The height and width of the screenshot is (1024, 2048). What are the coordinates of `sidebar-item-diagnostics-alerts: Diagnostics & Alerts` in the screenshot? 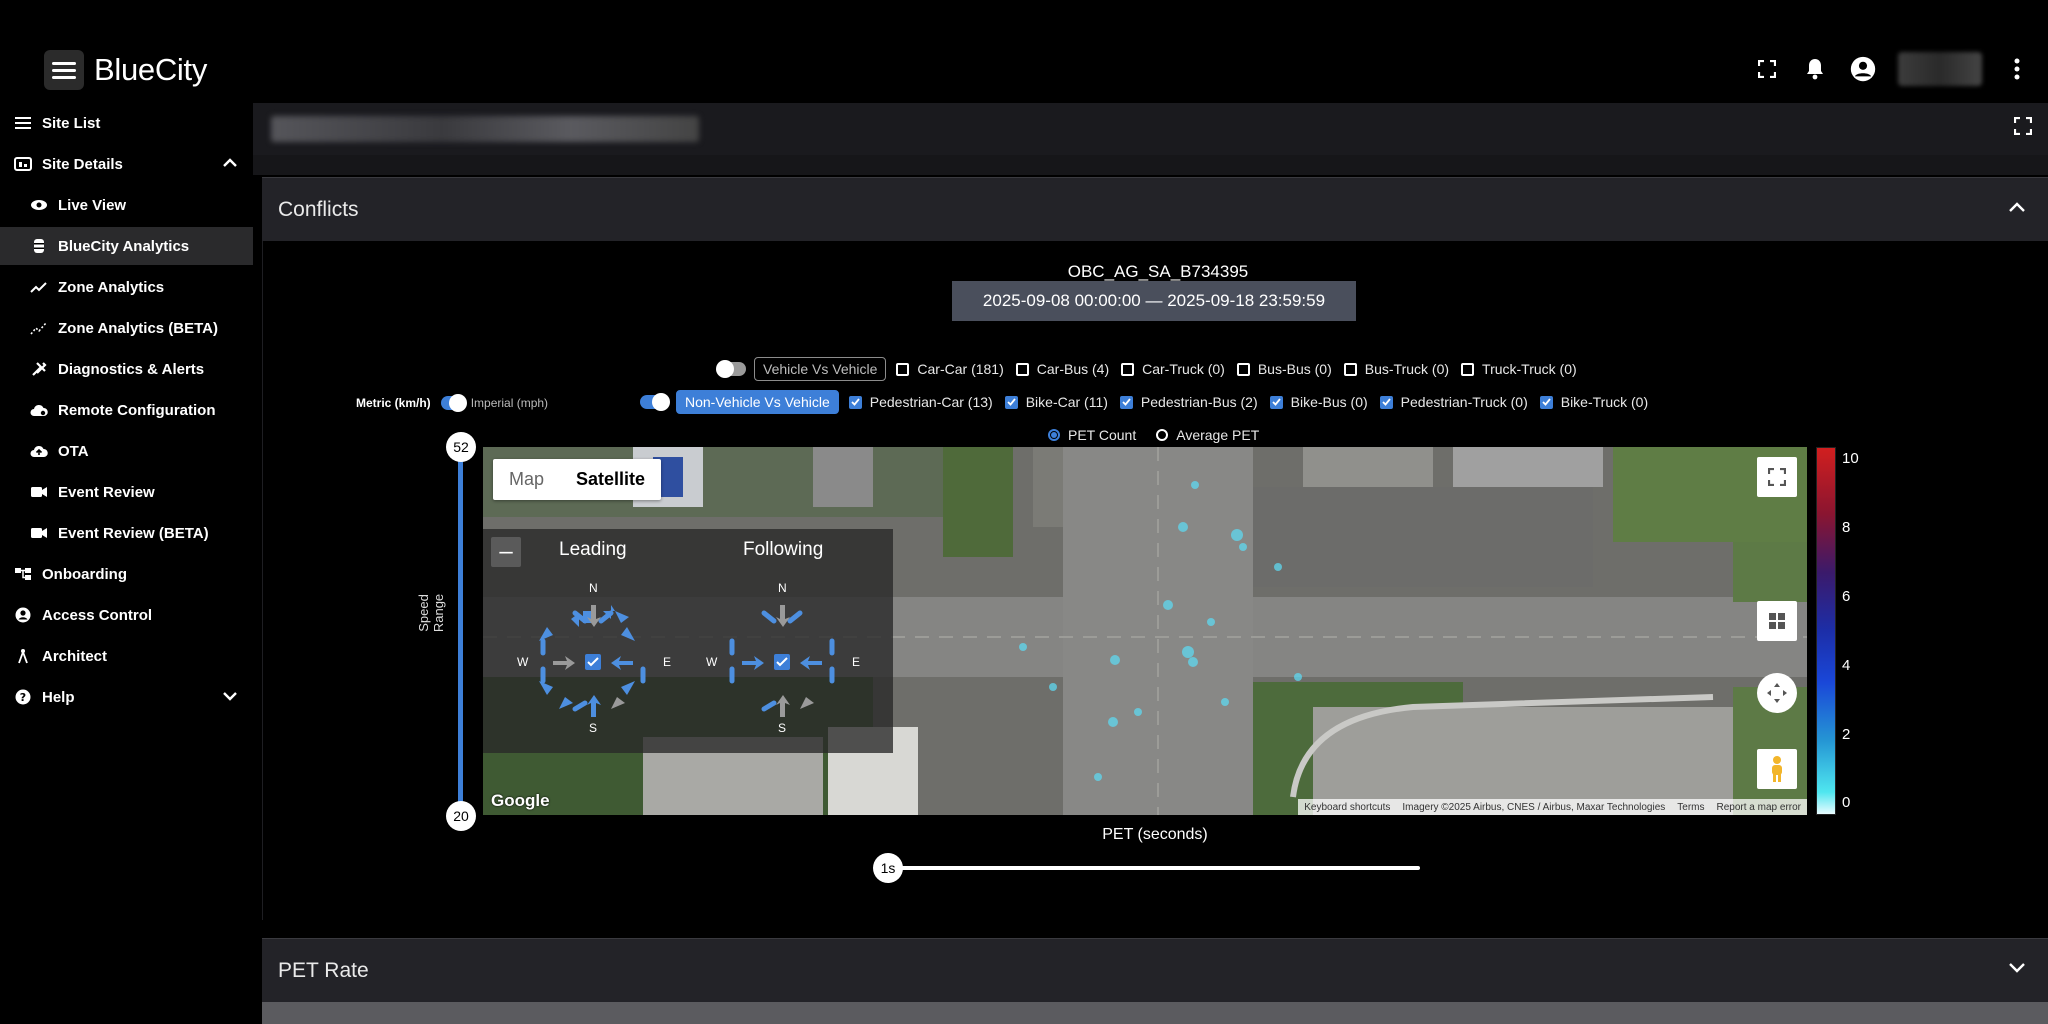 It's located at (126, 369).